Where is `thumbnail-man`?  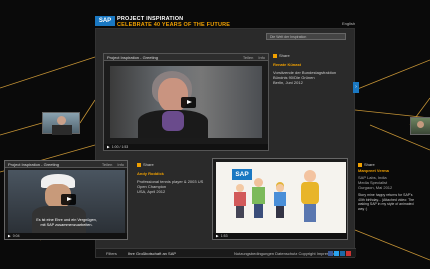
thumbnail-man is located at coordinates (61, 123).